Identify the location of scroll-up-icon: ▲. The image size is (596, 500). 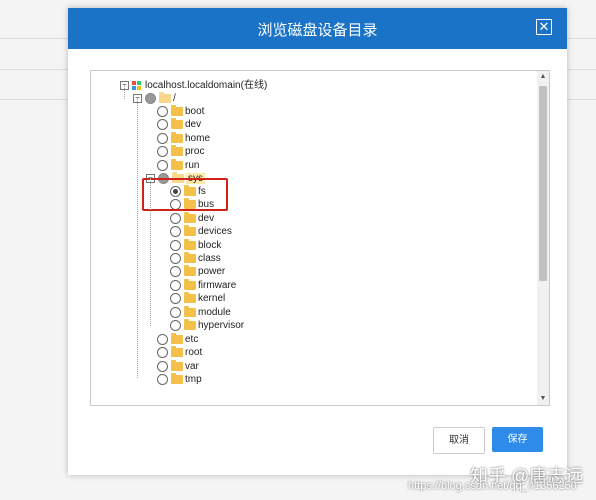
(543, 77).